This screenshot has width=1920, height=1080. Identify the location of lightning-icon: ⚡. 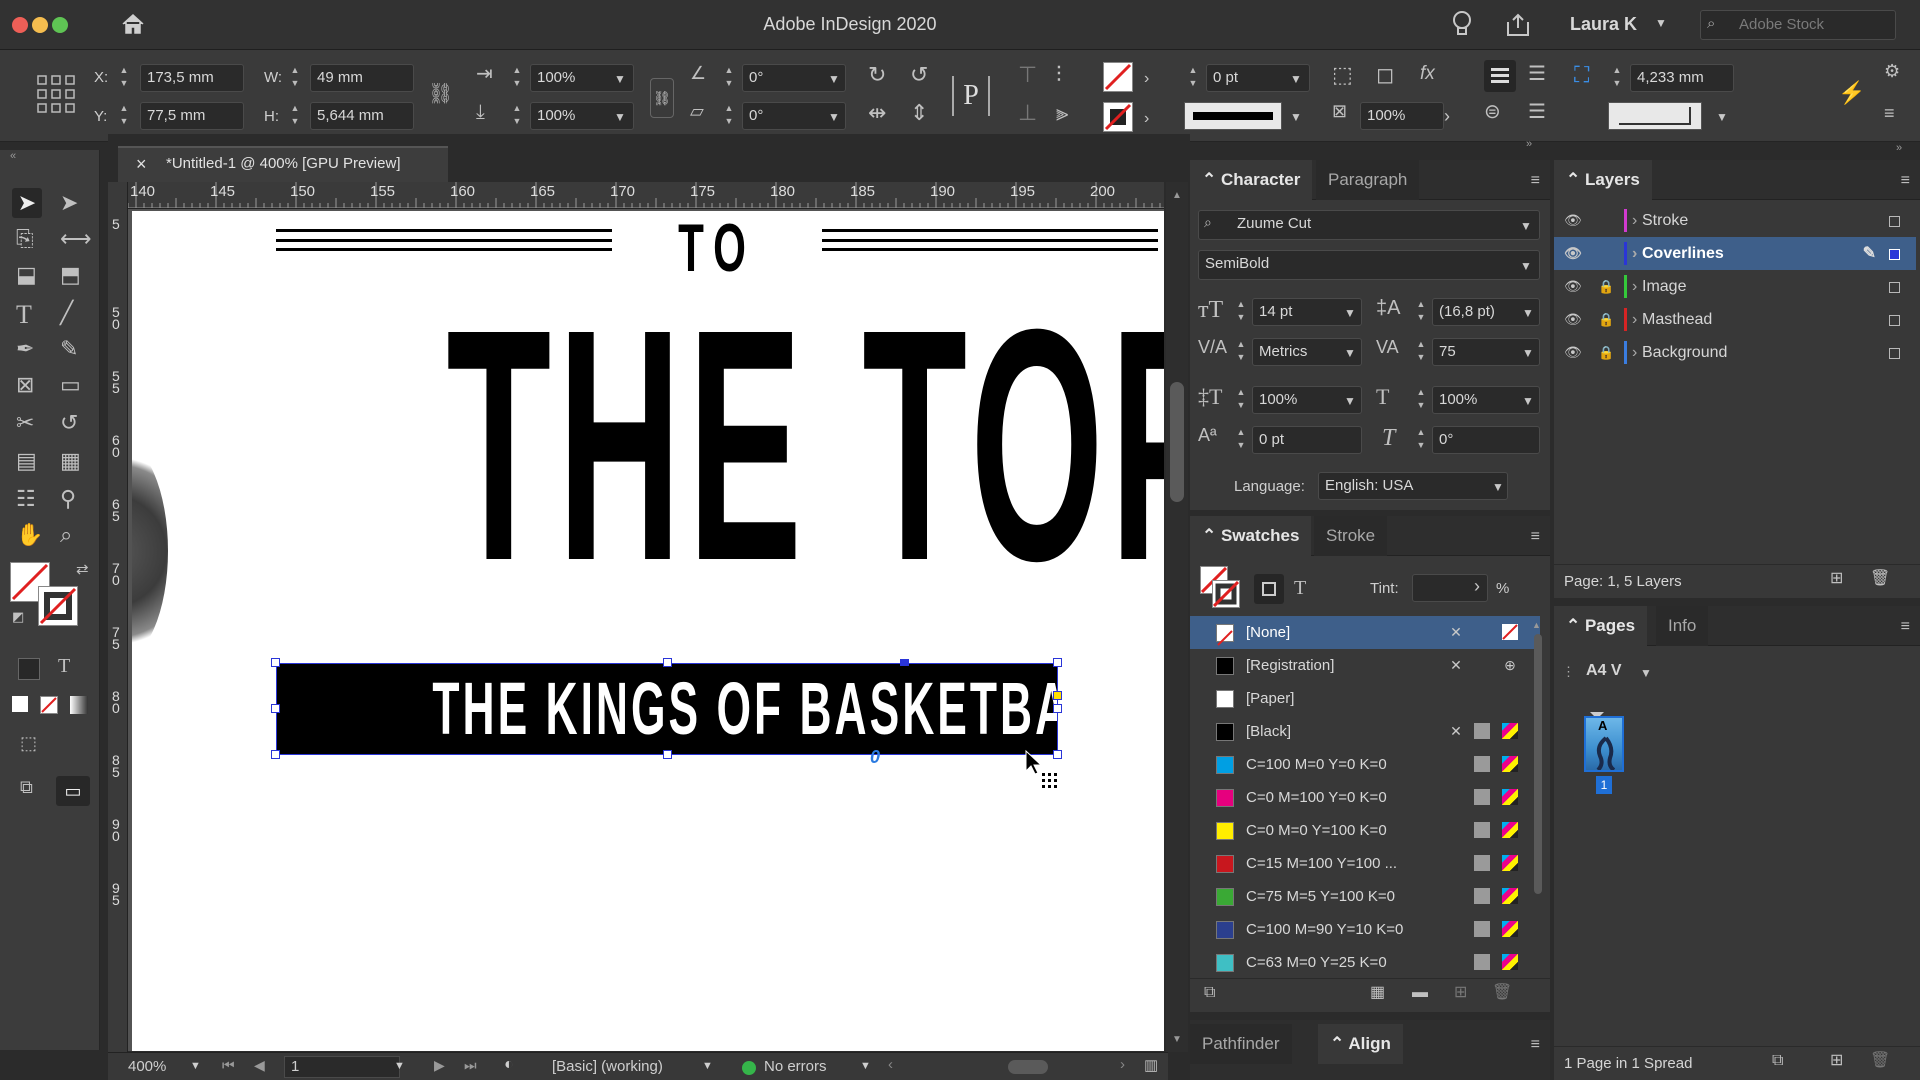
(1851, 93).